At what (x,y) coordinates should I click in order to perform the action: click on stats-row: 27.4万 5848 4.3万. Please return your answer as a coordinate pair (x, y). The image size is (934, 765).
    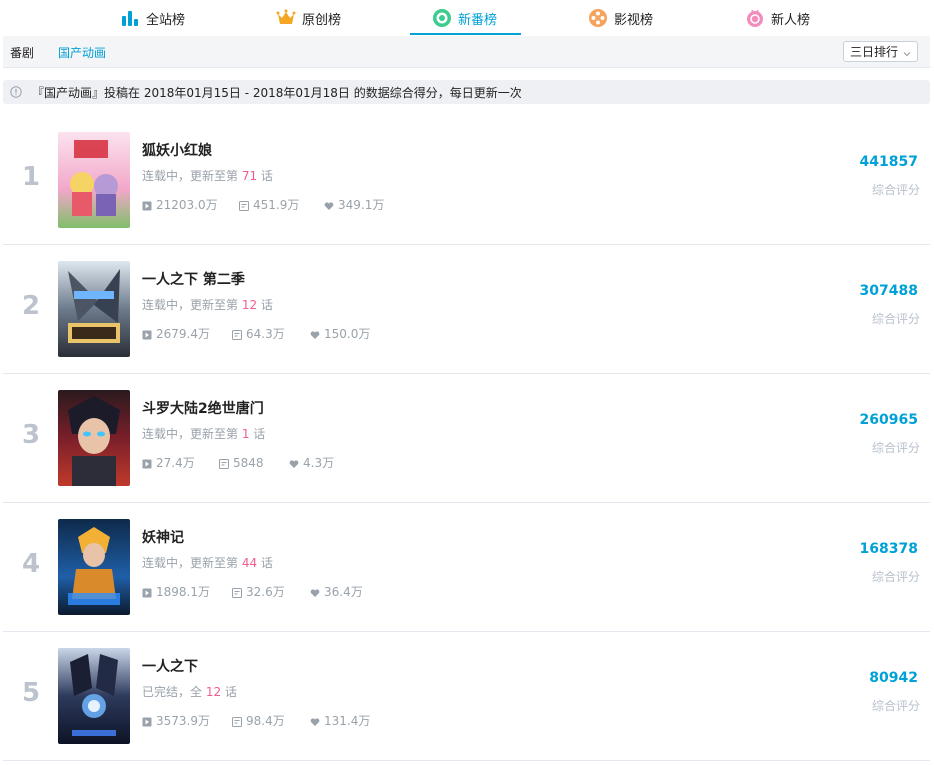
    Looking at the image, I should click on (238, 462).